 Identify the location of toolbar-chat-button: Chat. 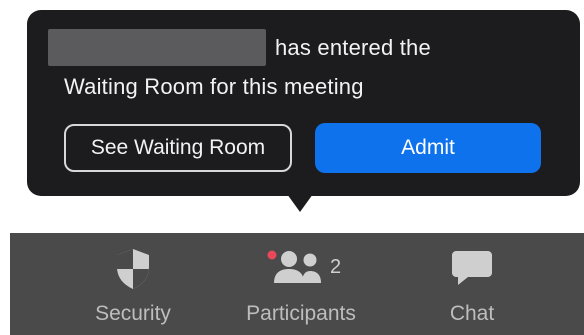
(472, 284).